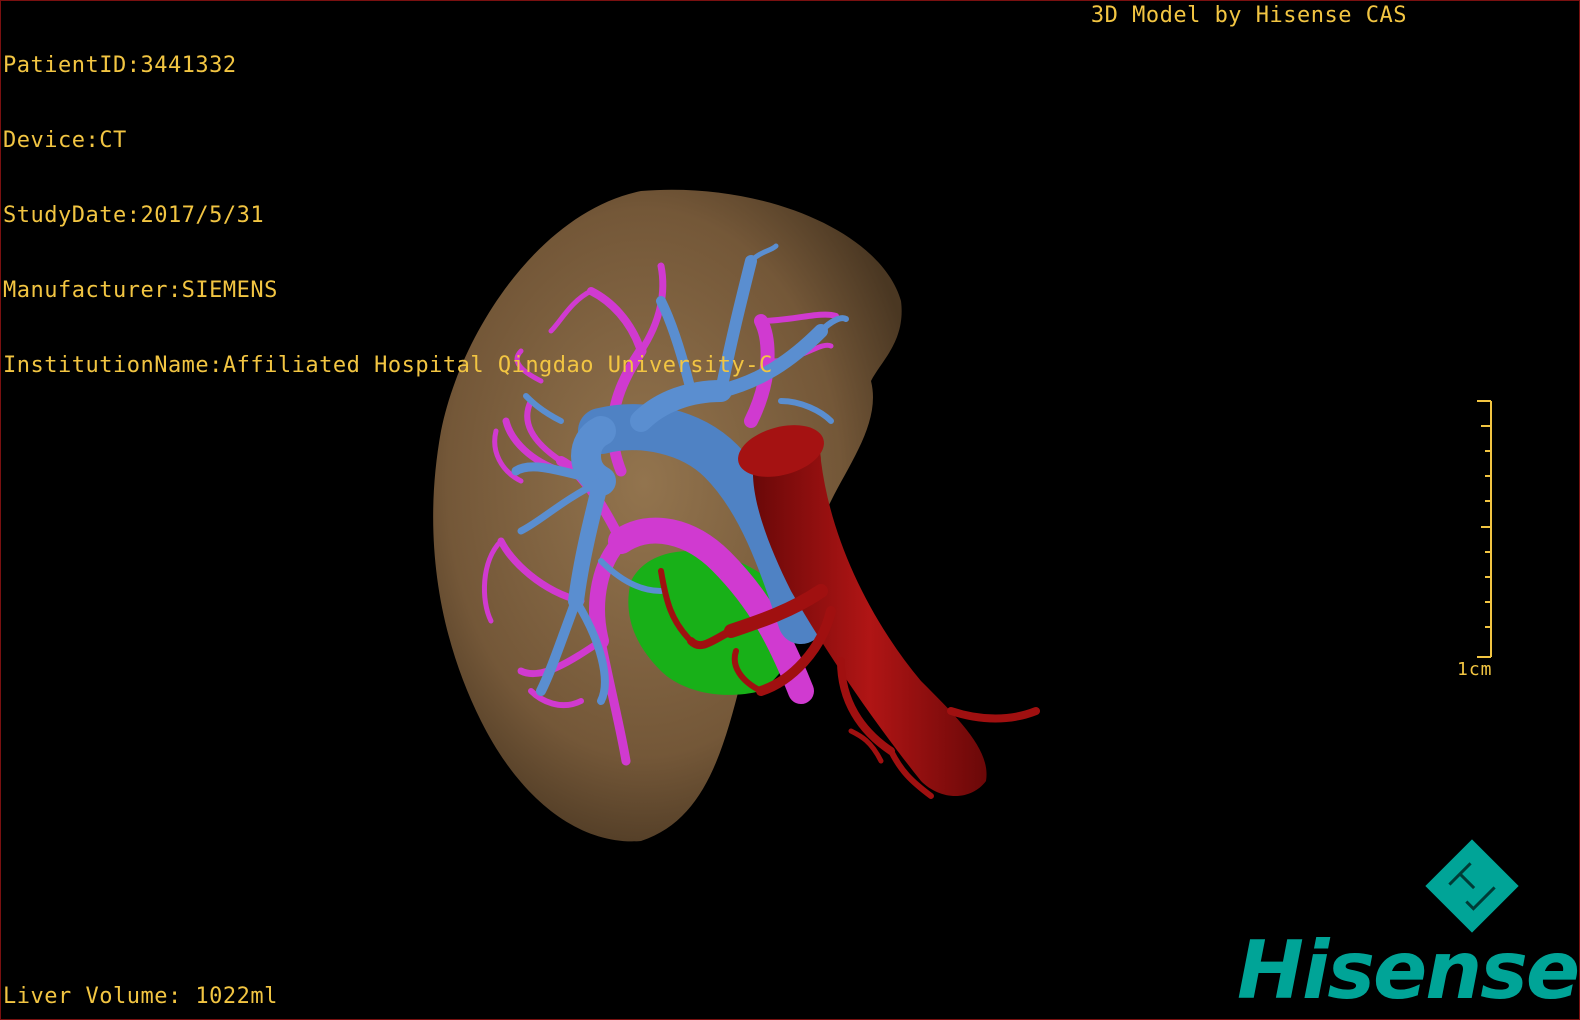 This screenshot has width=1580, height=1020. Describe the element at coordinates (1408, 970) in the screenshot. I see `hisense-logo-text: Hisense` at that location.